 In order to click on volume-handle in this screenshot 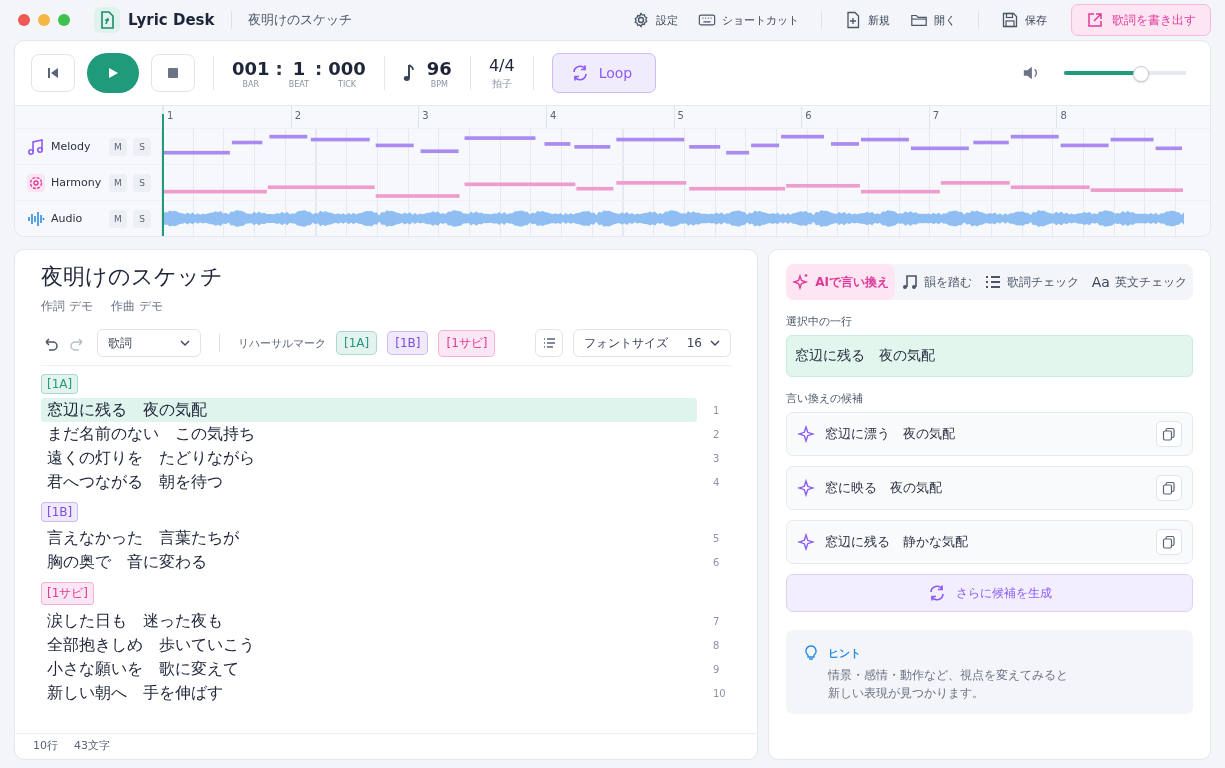, I will do `click(1140, 74)`.